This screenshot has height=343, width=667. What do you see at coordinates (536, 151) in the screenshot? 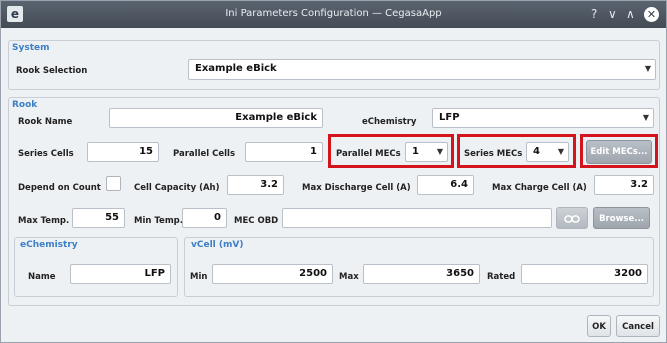
I see `series-mecs-value: 4` at bounding box center [536, 151].